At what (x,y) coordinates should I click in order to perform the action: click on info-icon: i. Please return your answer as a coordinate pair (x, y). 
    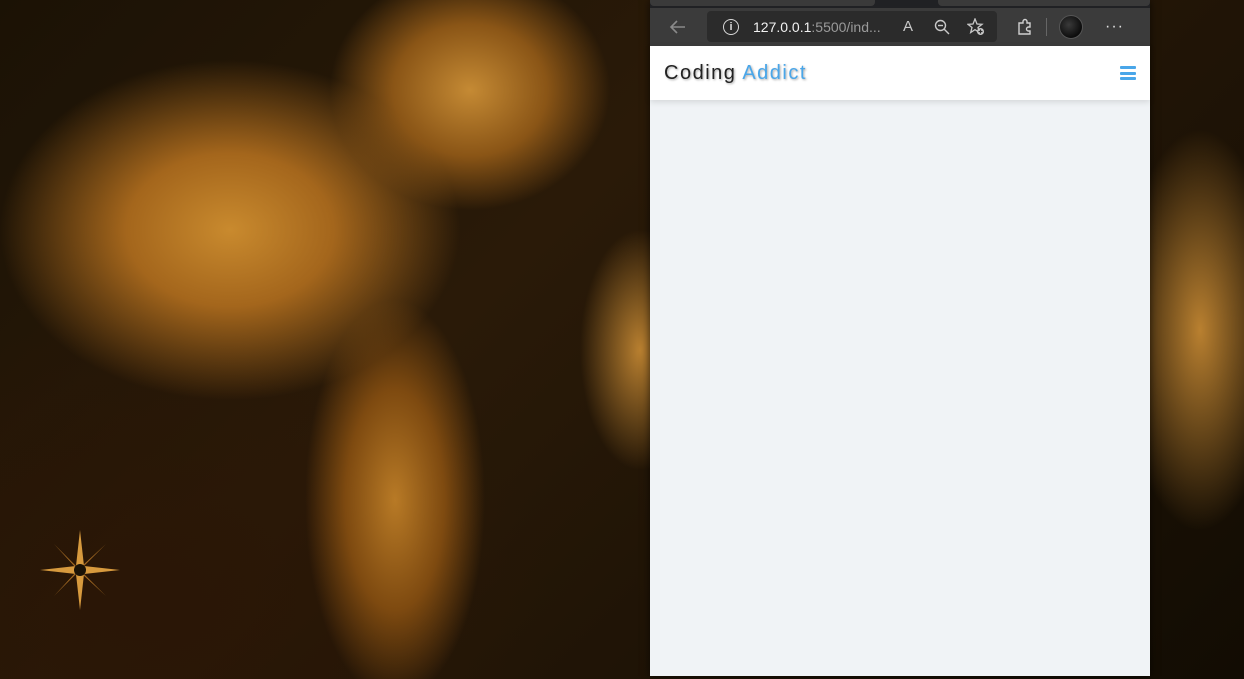
    Looking at the image, I should click on (731, 26).